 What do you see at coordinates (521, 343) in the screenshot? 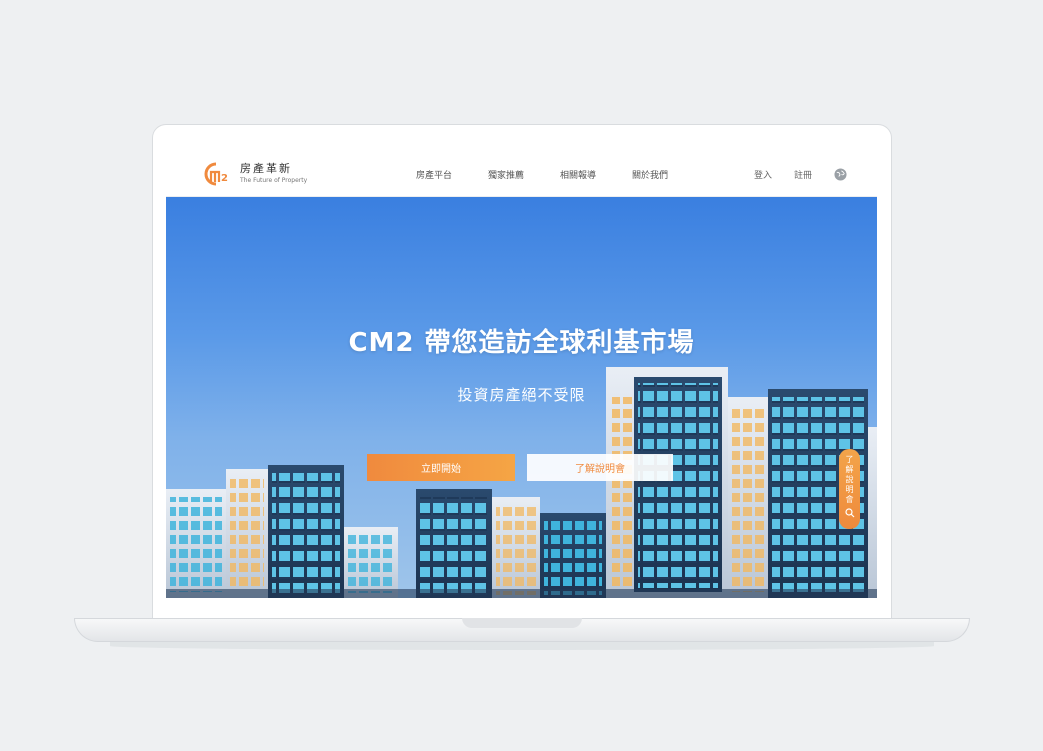
I see `hero-title: CM2 帶您造訪全球利基市場` at bounding box center [521, 343].